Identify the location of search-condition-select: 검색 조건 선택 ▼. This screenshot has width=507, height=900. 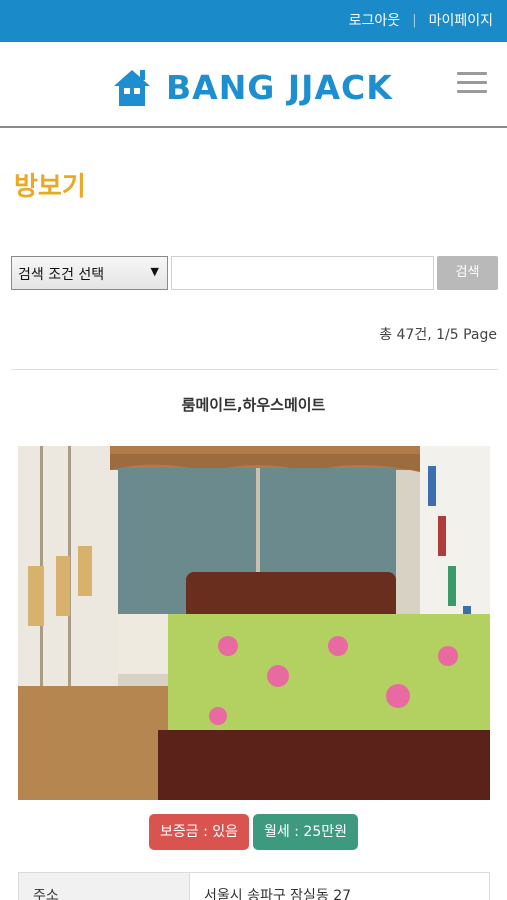
(89, 273).